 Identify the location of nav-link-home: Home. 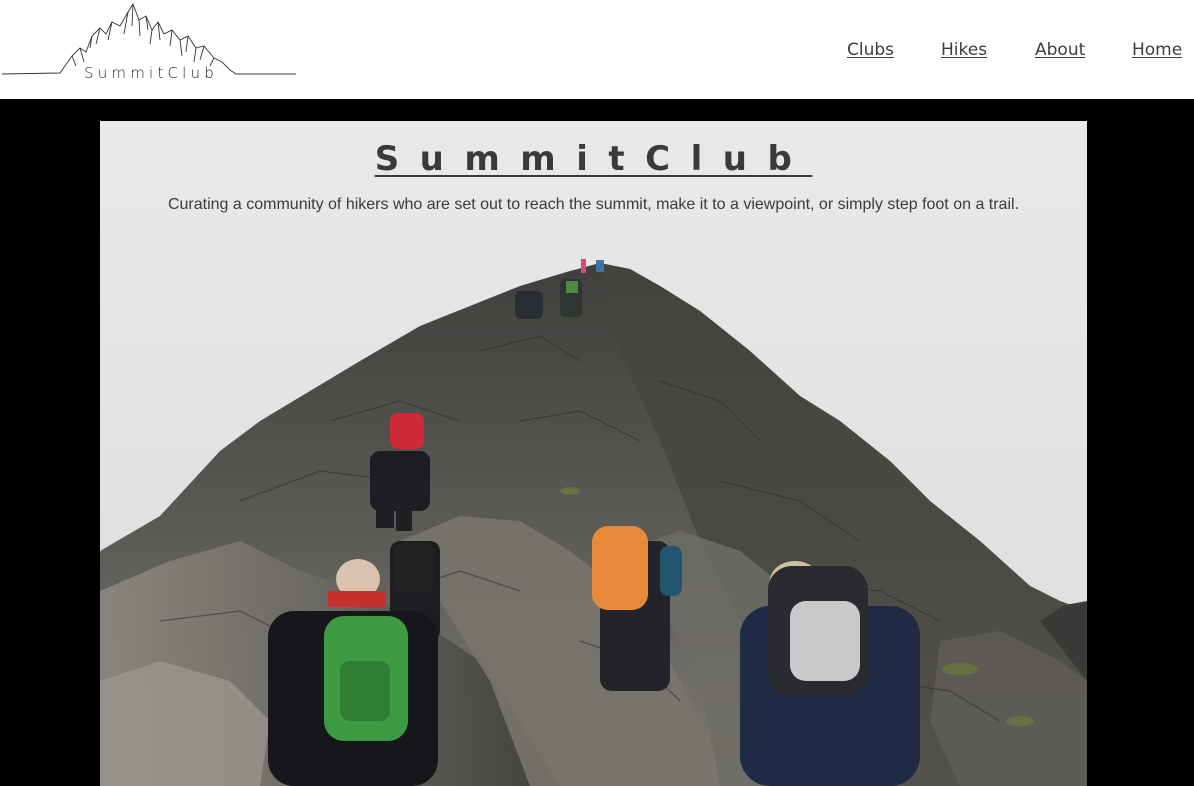
(1157, 50).